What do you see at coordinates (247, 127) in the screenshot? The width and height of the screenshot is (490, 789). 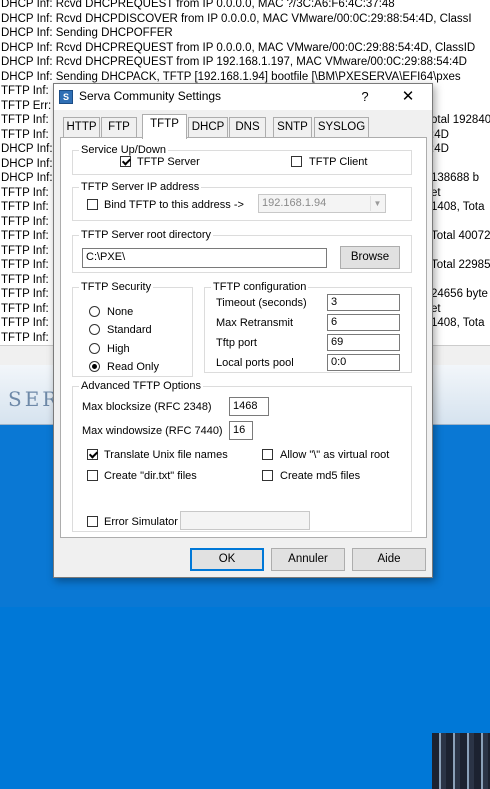 I see `tab-dns: DNS` at bounding box center [247, 127].